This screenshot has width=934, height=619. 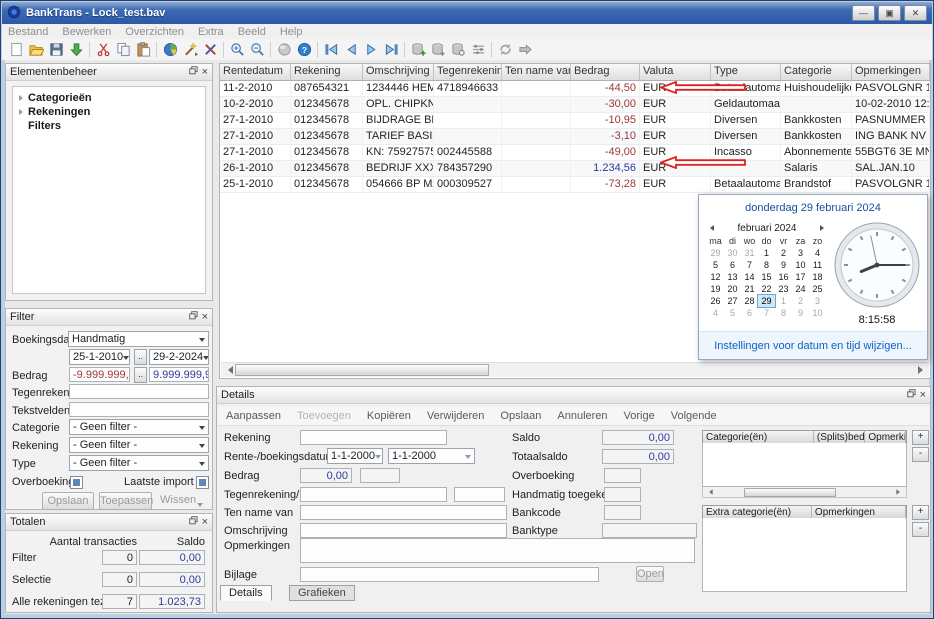 What do you see at coordinates (455, 416) in the screenshot?
I see `verwijderen-button: Verwijderen` at bounding box center [455, 416].